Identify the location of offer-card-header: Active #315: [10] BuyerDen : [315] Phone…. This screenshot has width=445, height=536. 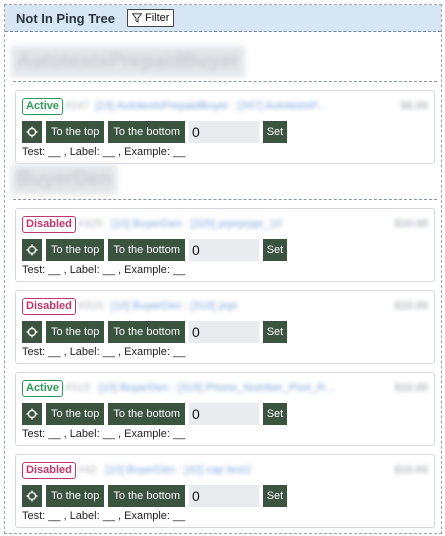
(225, 388).